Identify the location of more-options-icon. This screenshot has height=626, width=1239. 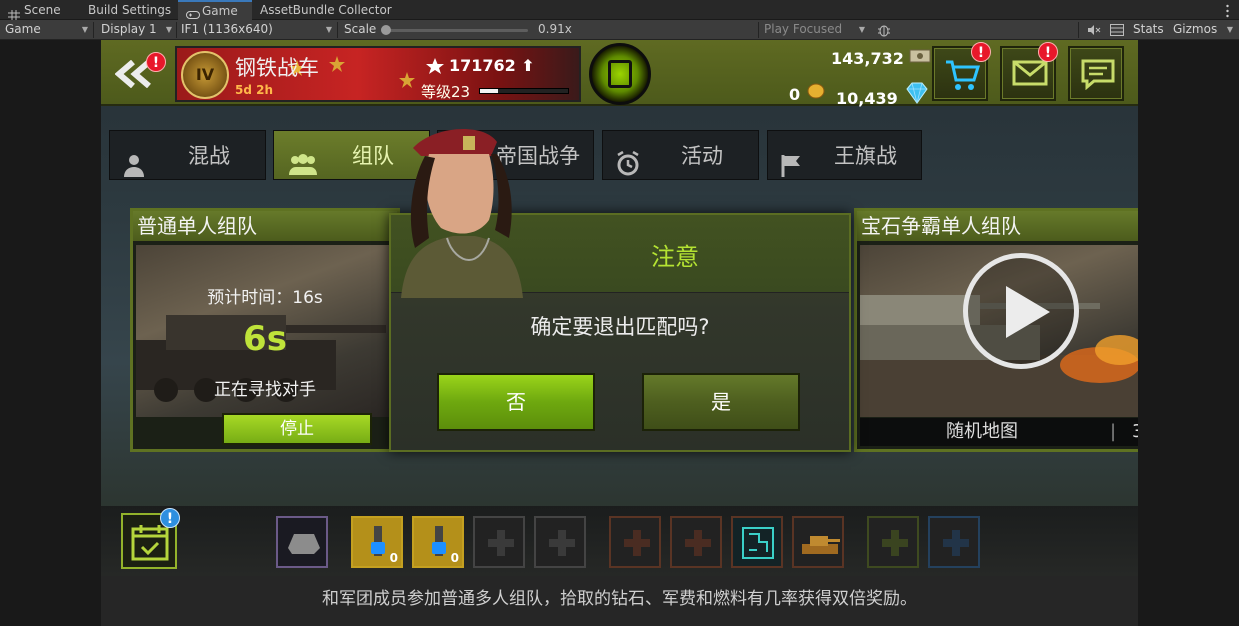
(1227, 10).